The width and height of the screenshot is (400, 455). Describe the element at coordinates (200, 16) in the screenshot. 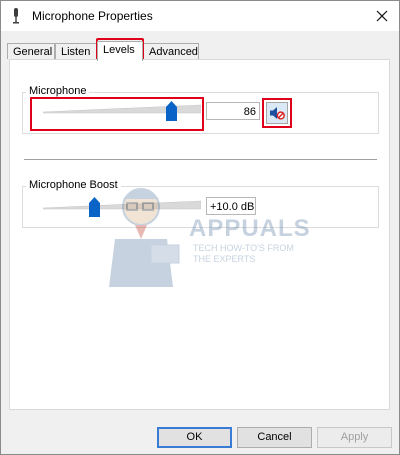

I see `title-bar: Microphone Properties` at that location.